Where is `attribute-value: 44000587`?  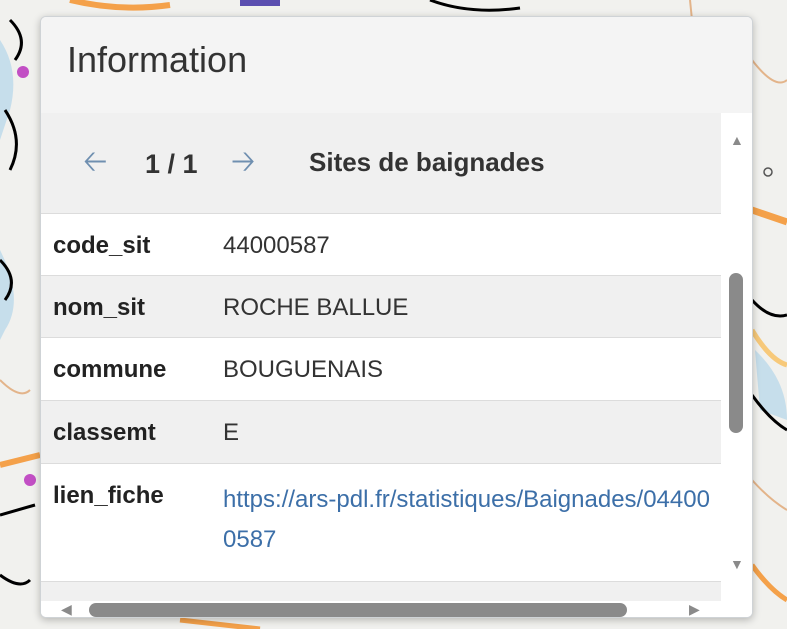
attribute-value: 44000587 is located at coordinates (276, 245).